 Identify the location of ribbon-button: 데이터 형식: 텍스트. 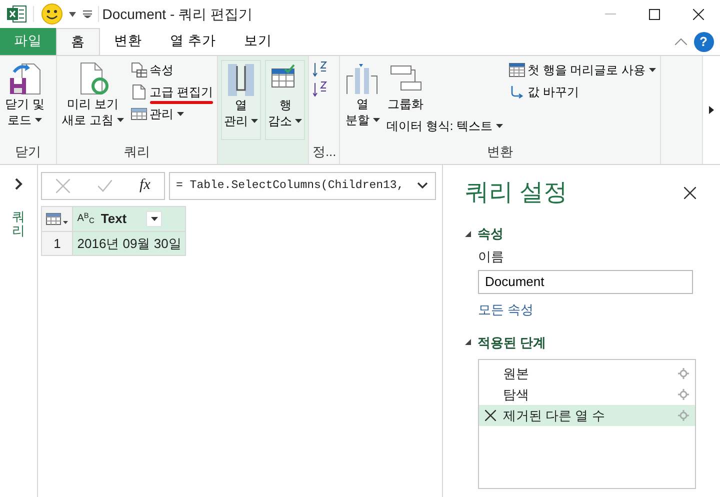
(445, 126).